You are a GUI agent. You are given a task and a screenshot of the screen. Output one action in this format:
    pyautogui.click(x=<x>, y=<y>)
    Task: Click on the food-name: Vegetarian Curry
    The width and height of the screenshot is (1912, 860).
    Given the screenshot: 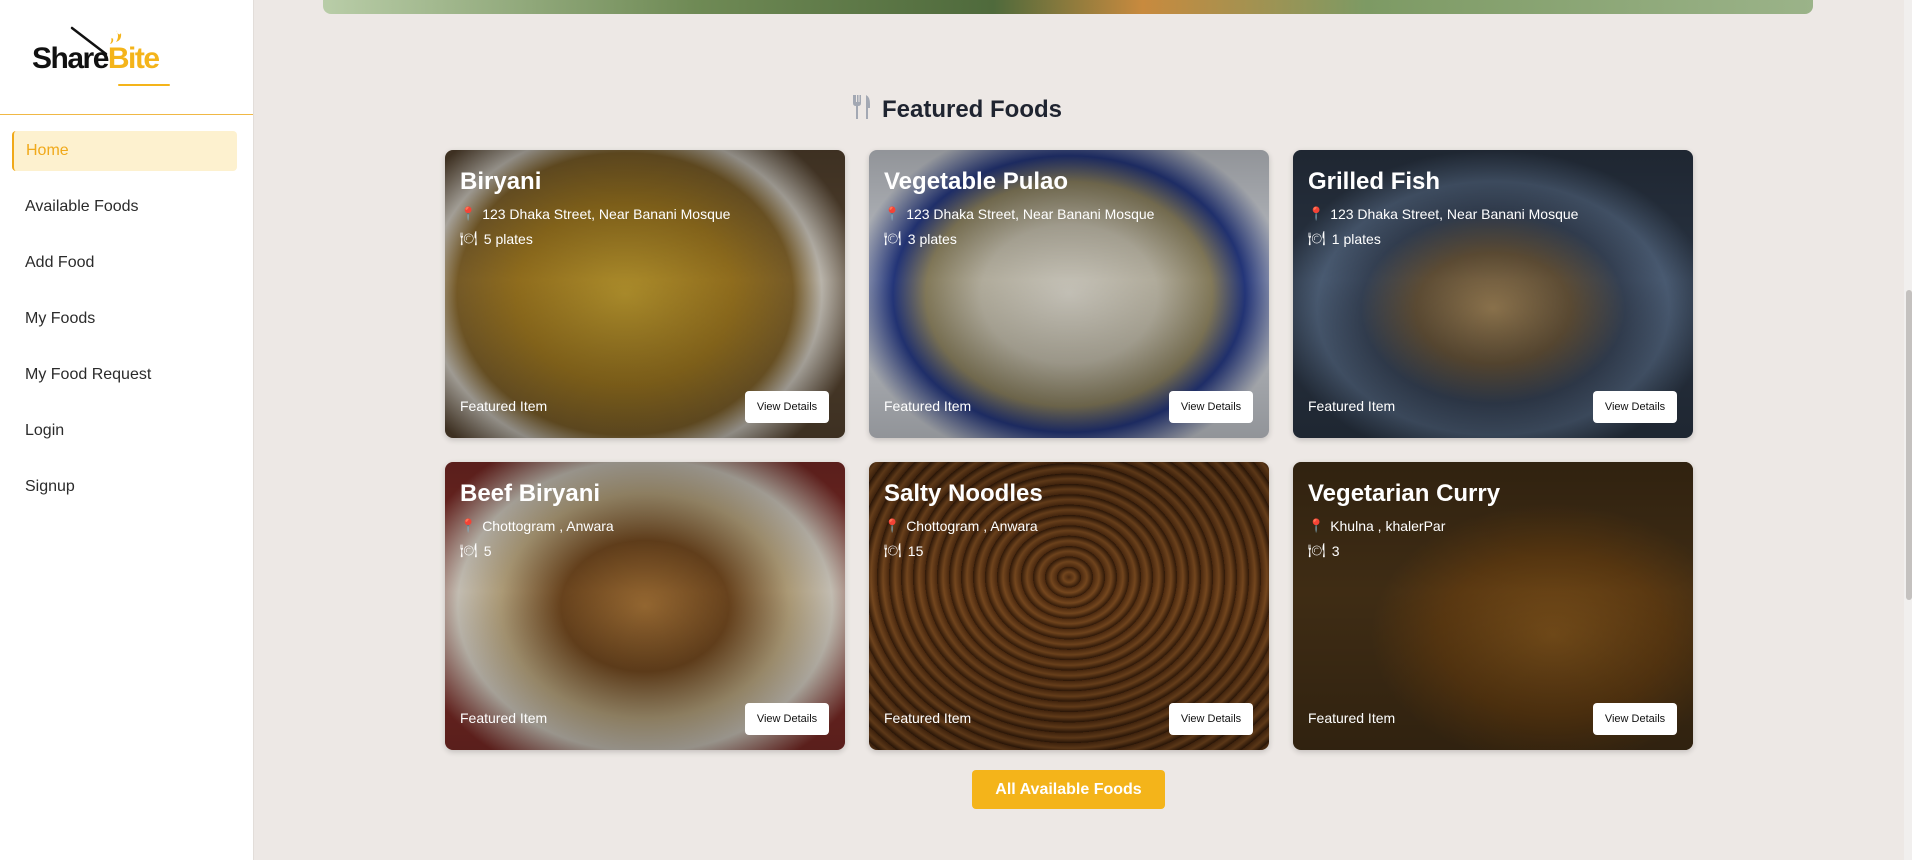 What is the action you would take?
    pyautogui.click(x=1404, y=493)
    